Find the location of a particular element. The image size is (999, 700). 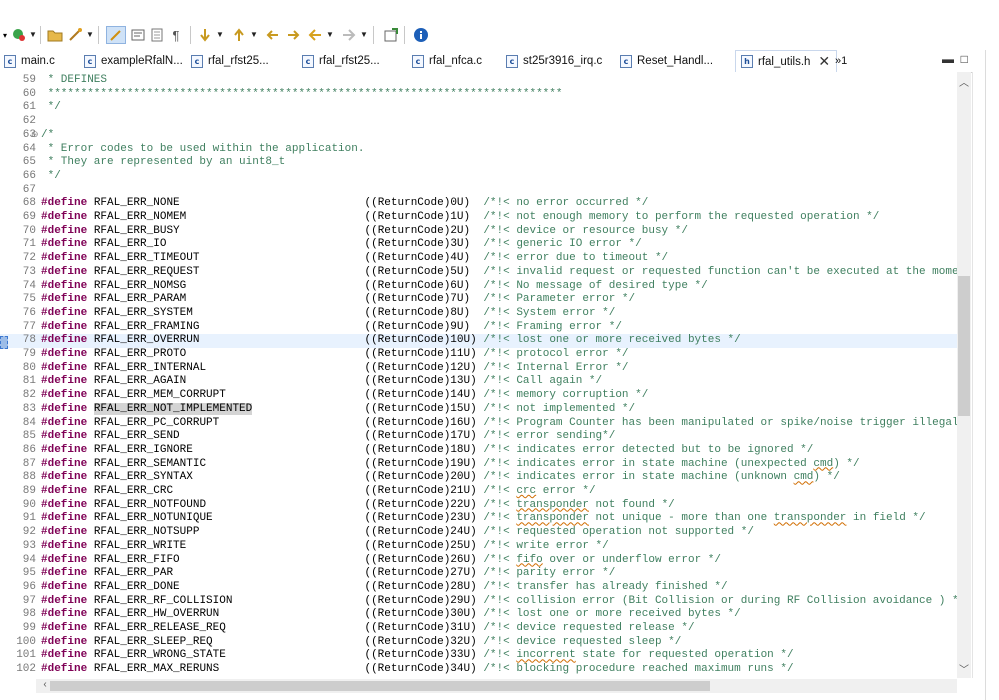

chevron-up-icon: ︿ is located at coordinates (964, 81).